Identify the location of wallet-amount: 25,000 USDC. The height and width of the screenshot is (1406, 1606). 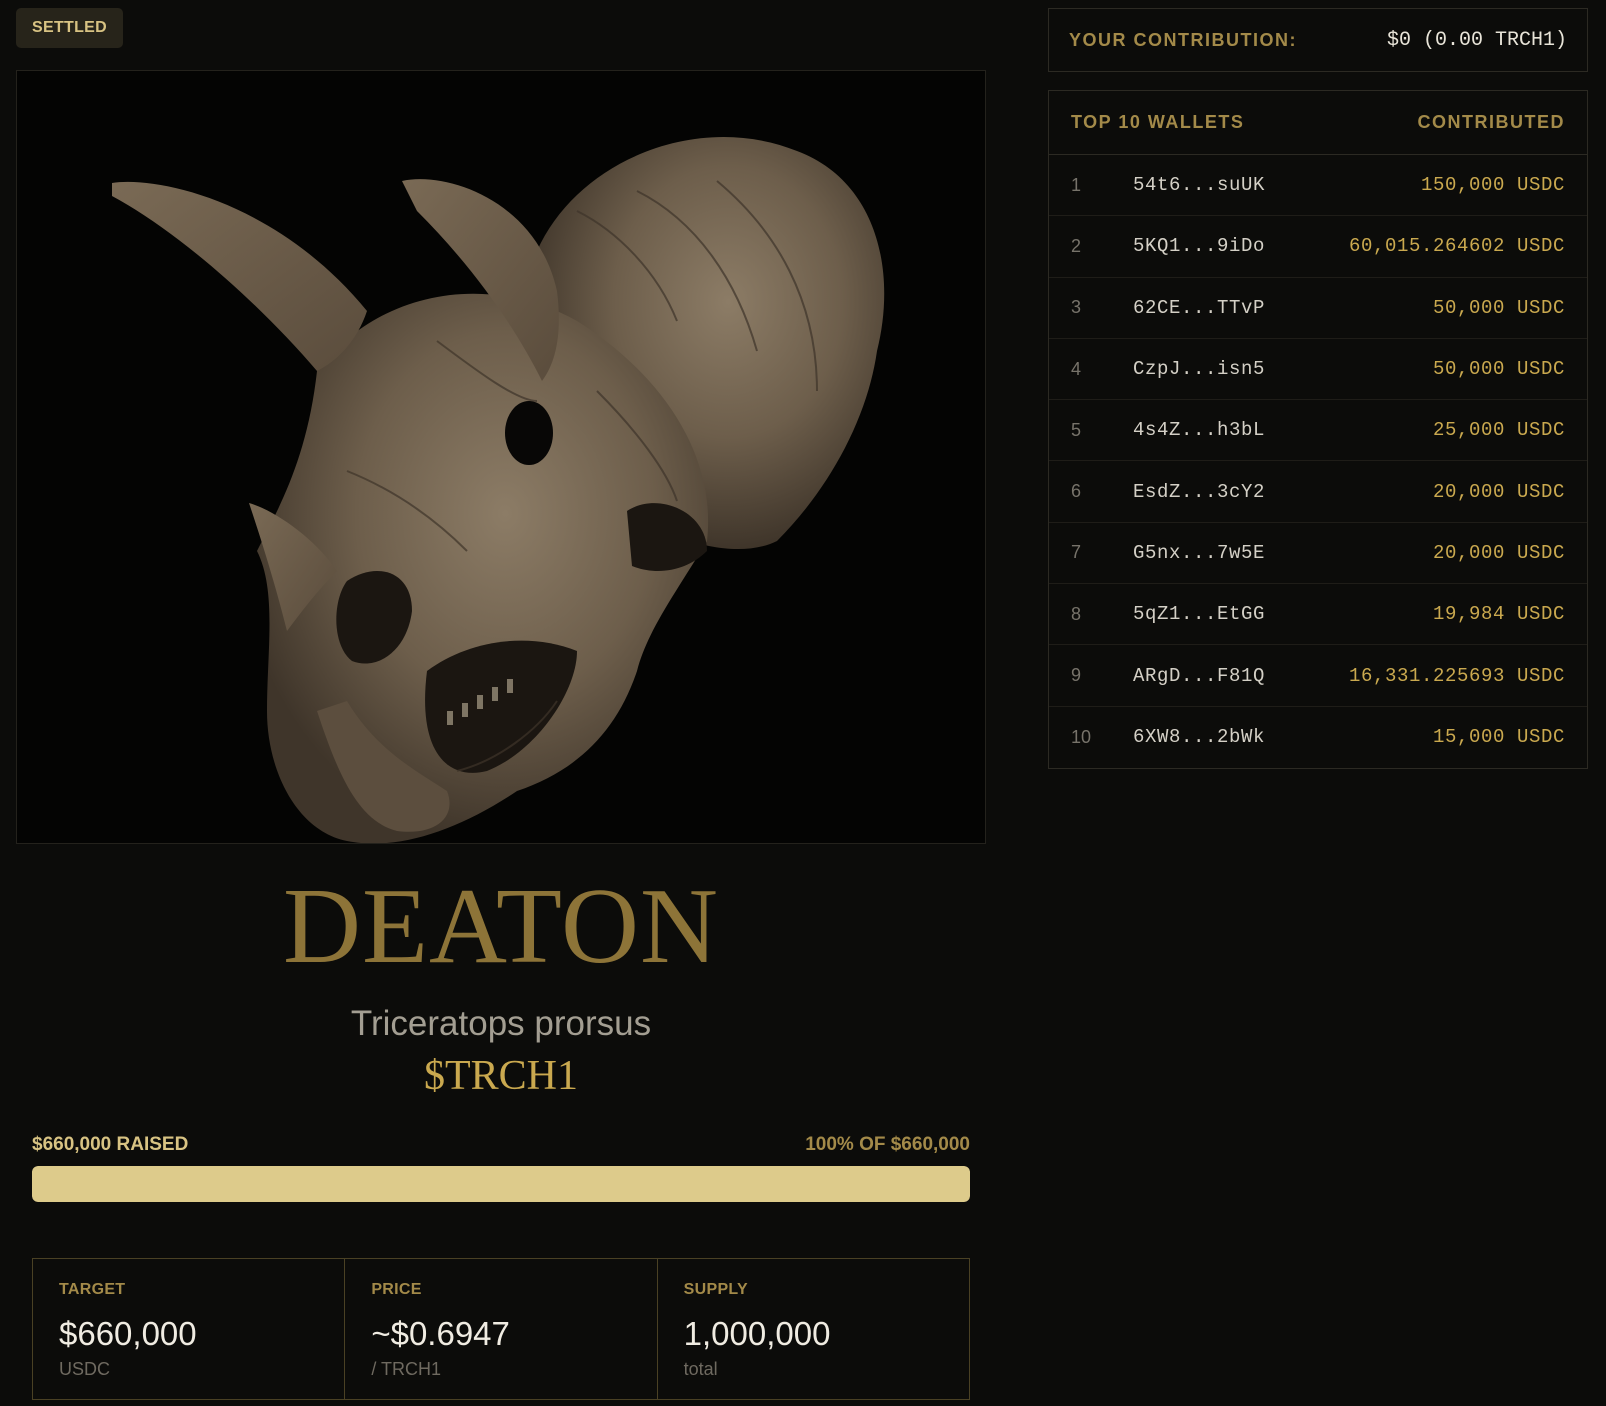
(1498, 430).